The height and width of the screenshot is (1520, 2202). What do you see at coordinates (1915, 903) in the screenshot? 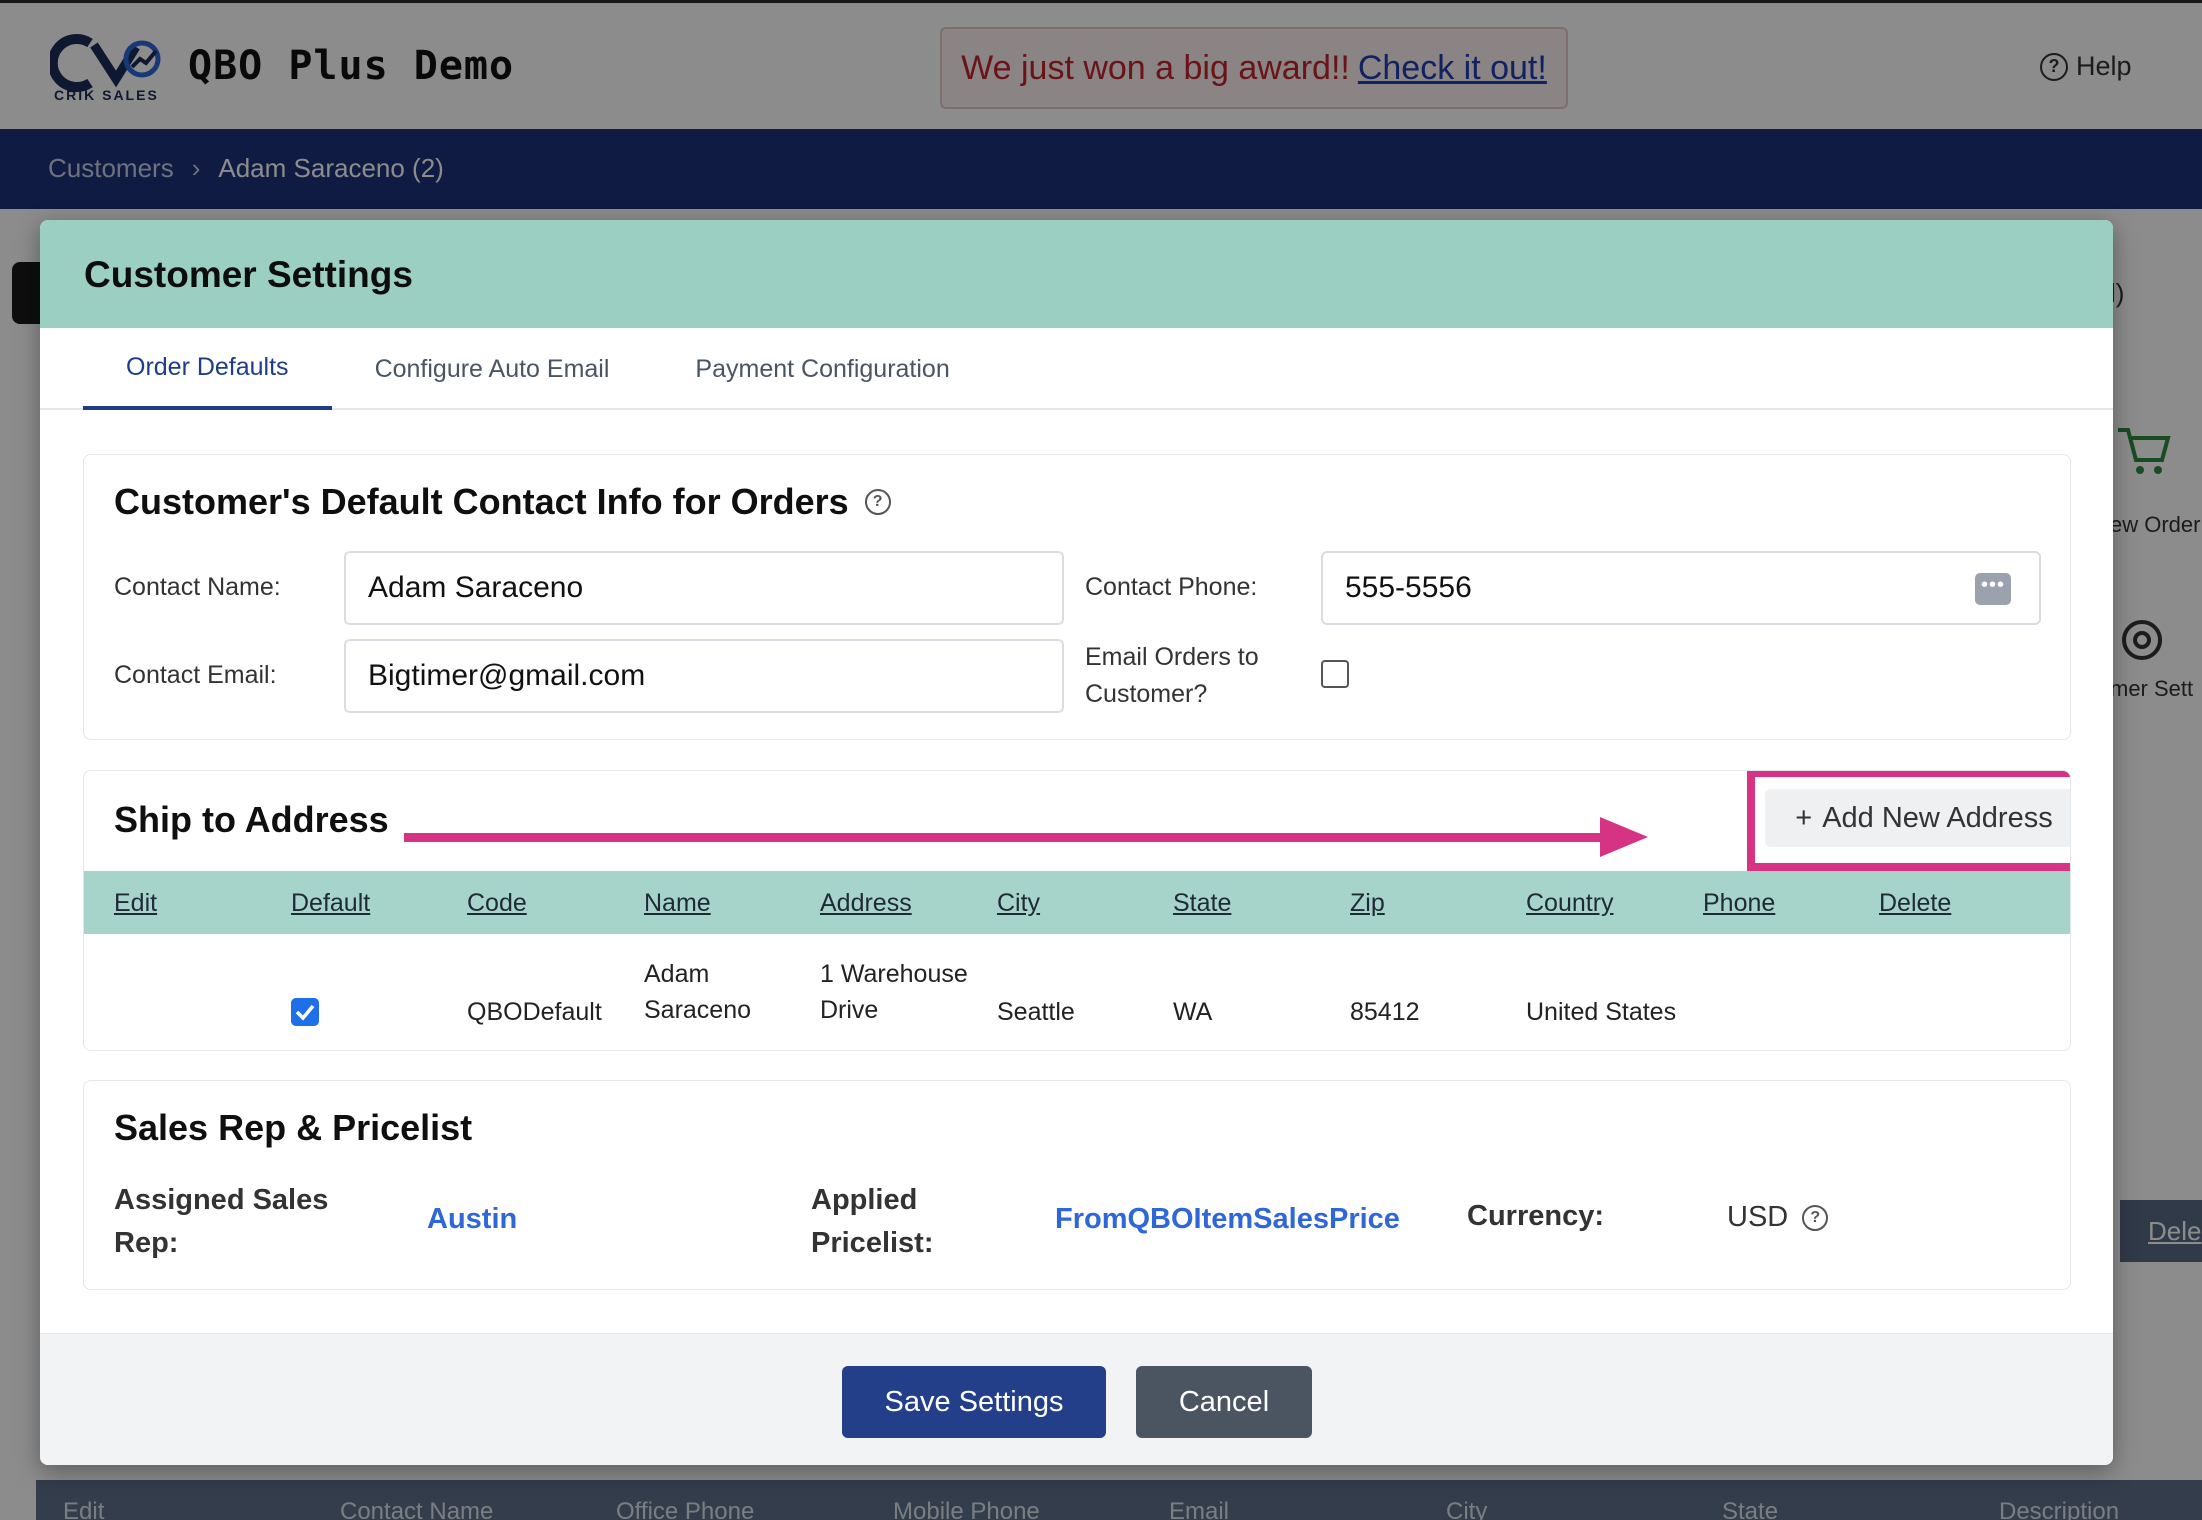
I see `col-delete: Delete` at bounding box center [1915, 903].